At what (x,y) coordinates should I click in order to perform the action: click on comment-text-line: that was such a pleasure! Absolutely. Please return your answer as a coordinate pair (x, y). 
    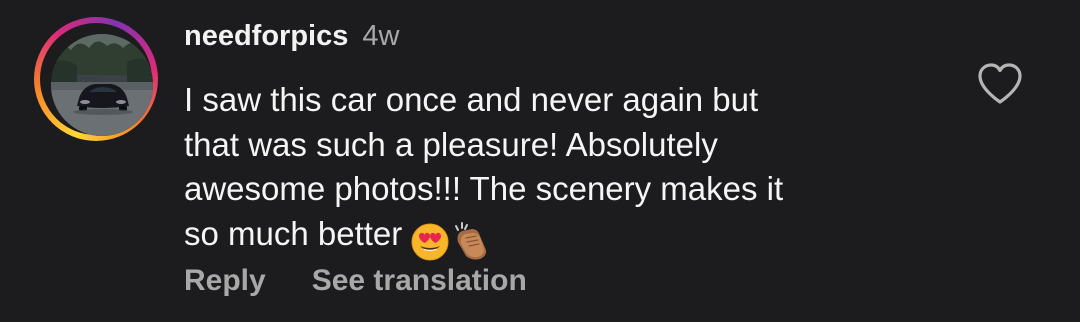
    Looking at the image, I should click on (451, 144).